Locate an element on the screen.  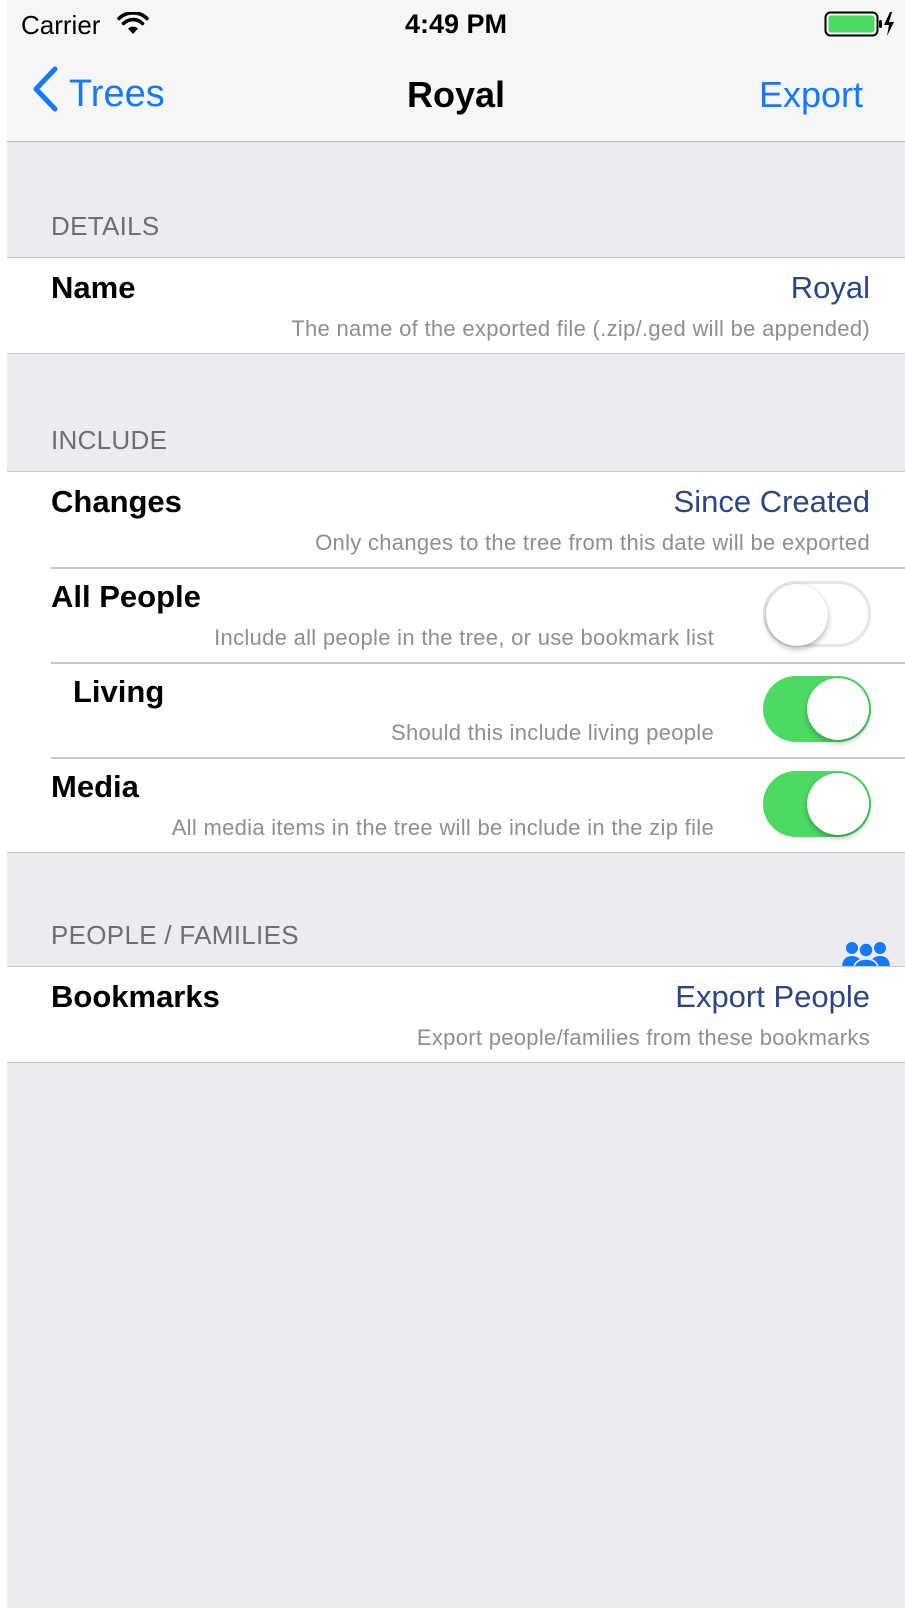
living-detail: Should this include living people is located at coordinates (552, 732).